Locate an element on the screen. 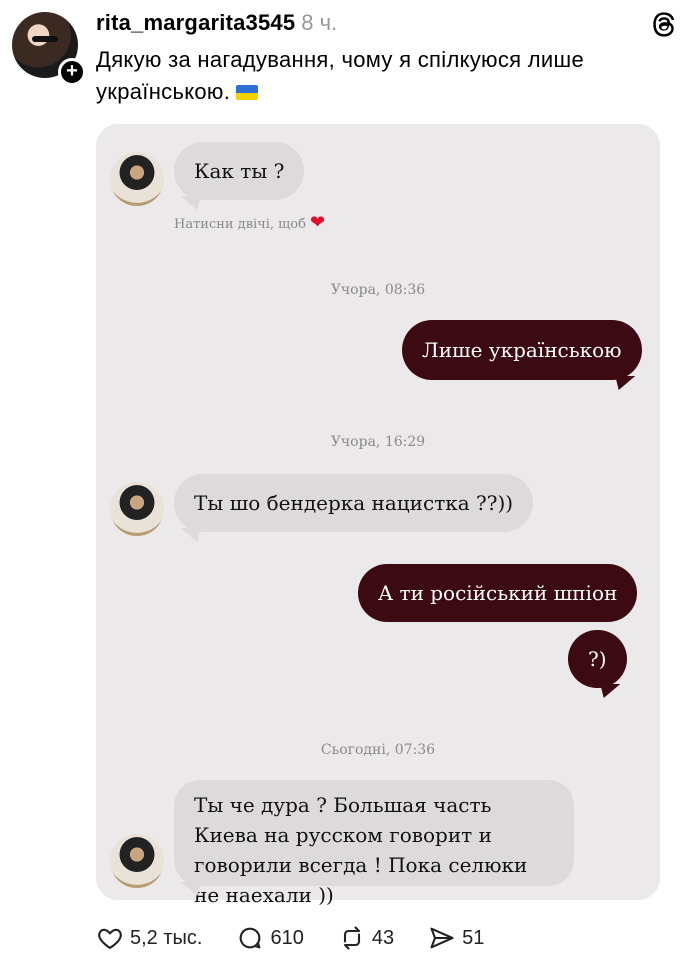 The width and height of the screenshot is (700, 973). message-text: Как ты ? is located at coordinates (239, 171).